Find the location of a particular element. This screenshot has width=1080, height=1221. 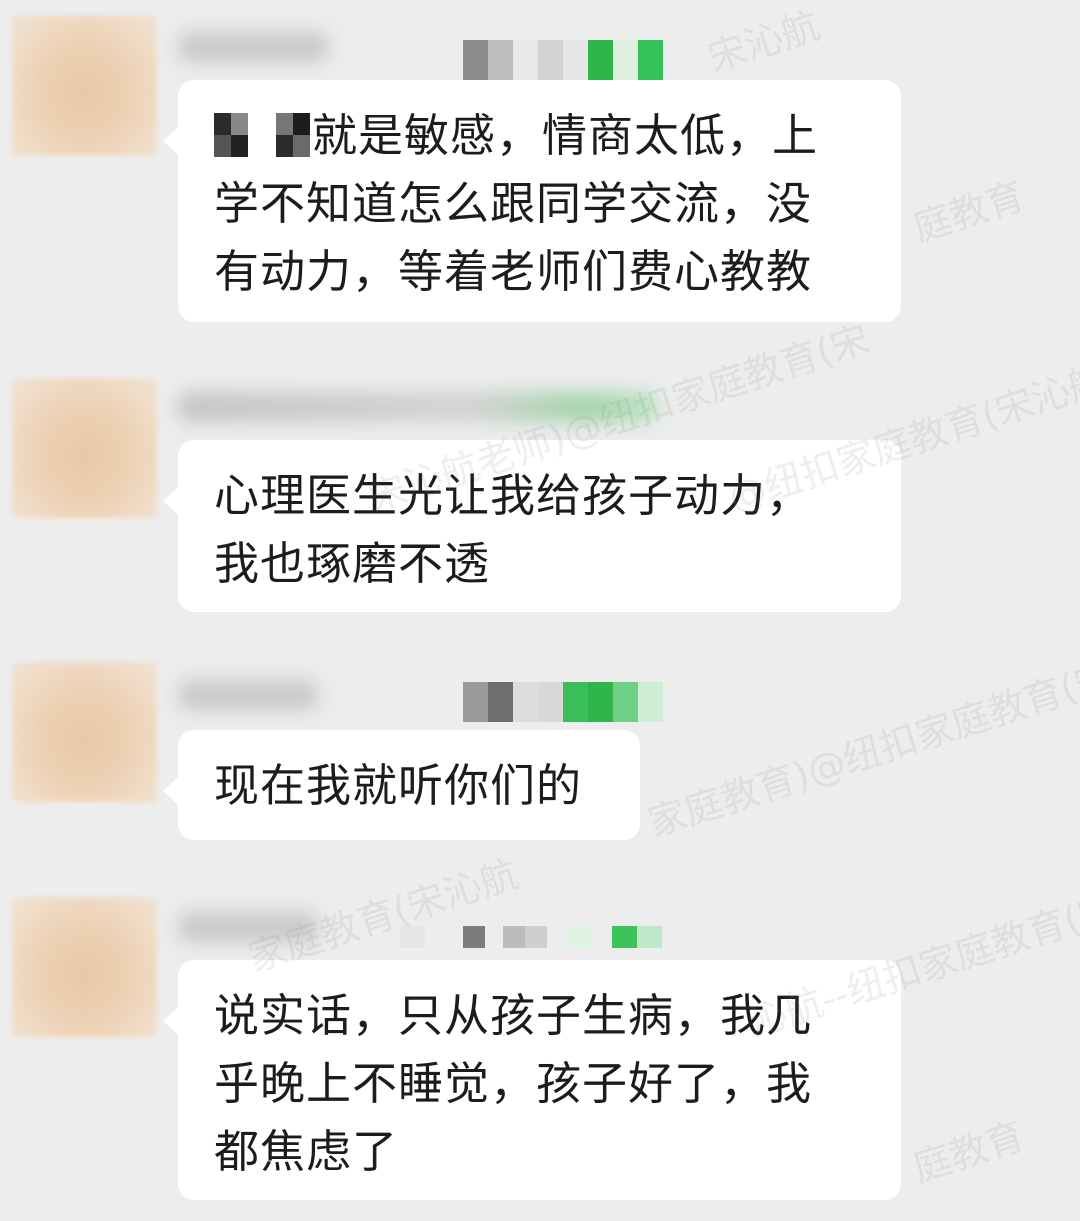

message-text: 心理医生光让我给孩子动力， 我也琢磨不透 is located at coordinates (513, 529).